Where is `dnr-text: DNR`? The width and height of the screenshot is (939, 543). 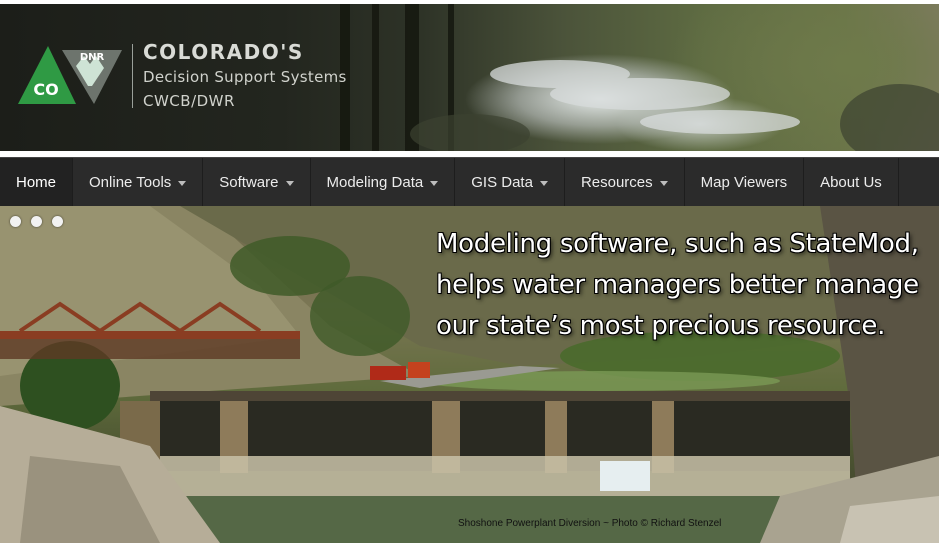
dnr-text: DNR is located at coordinates (92, 57).